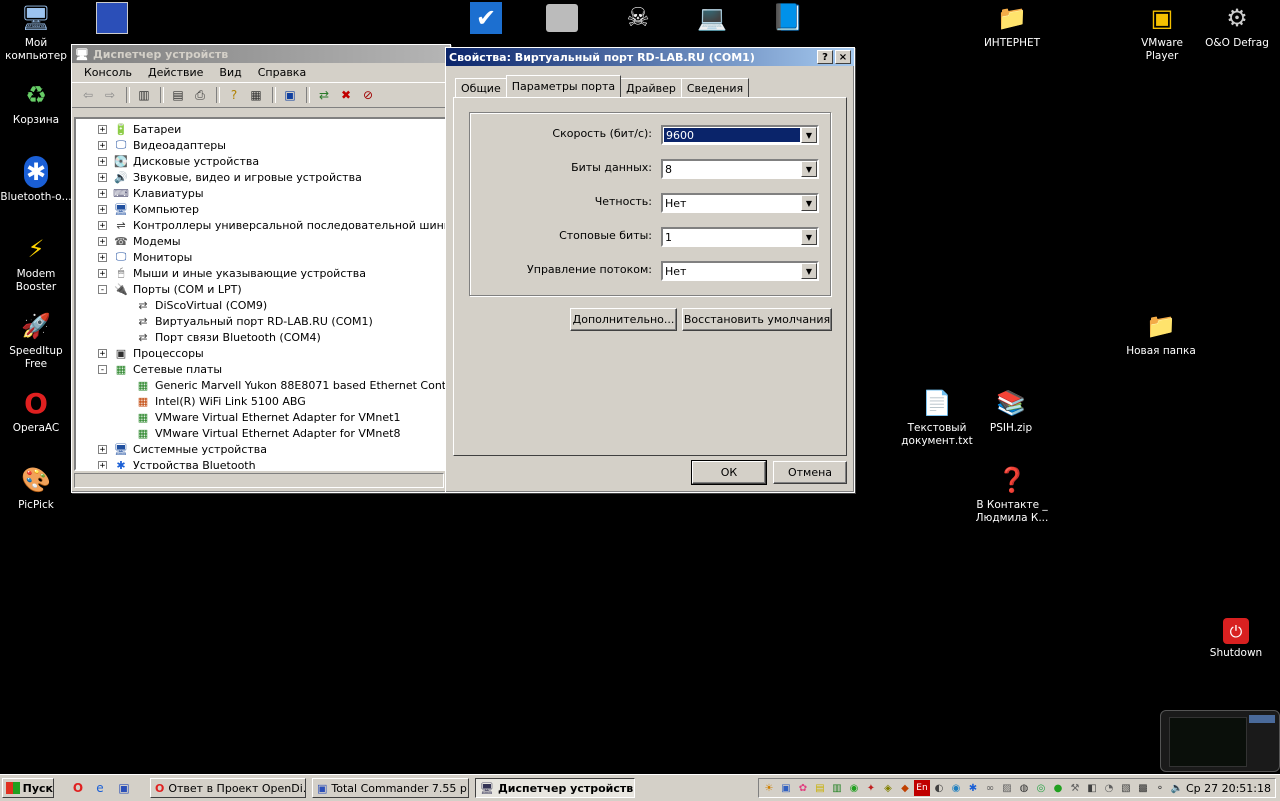  I want to click on menu-view: Вид, so click(230, 72).